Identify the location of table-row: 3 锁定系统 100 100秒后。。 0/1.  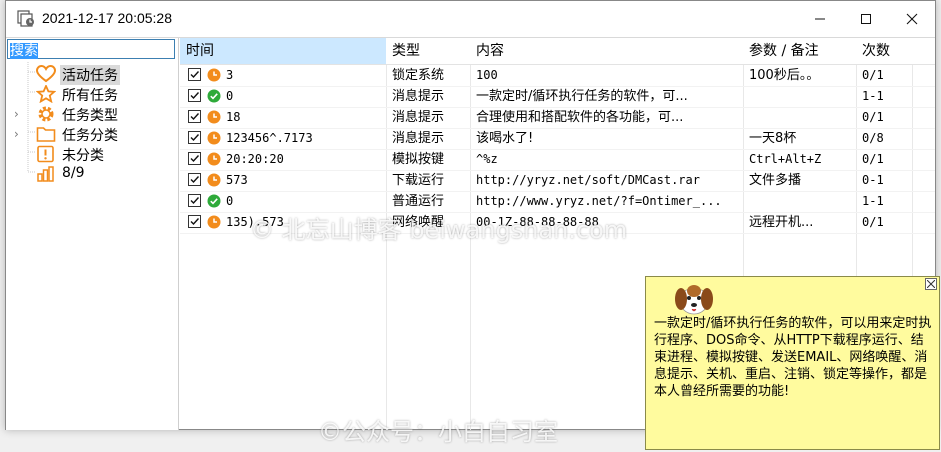
(557, 76).